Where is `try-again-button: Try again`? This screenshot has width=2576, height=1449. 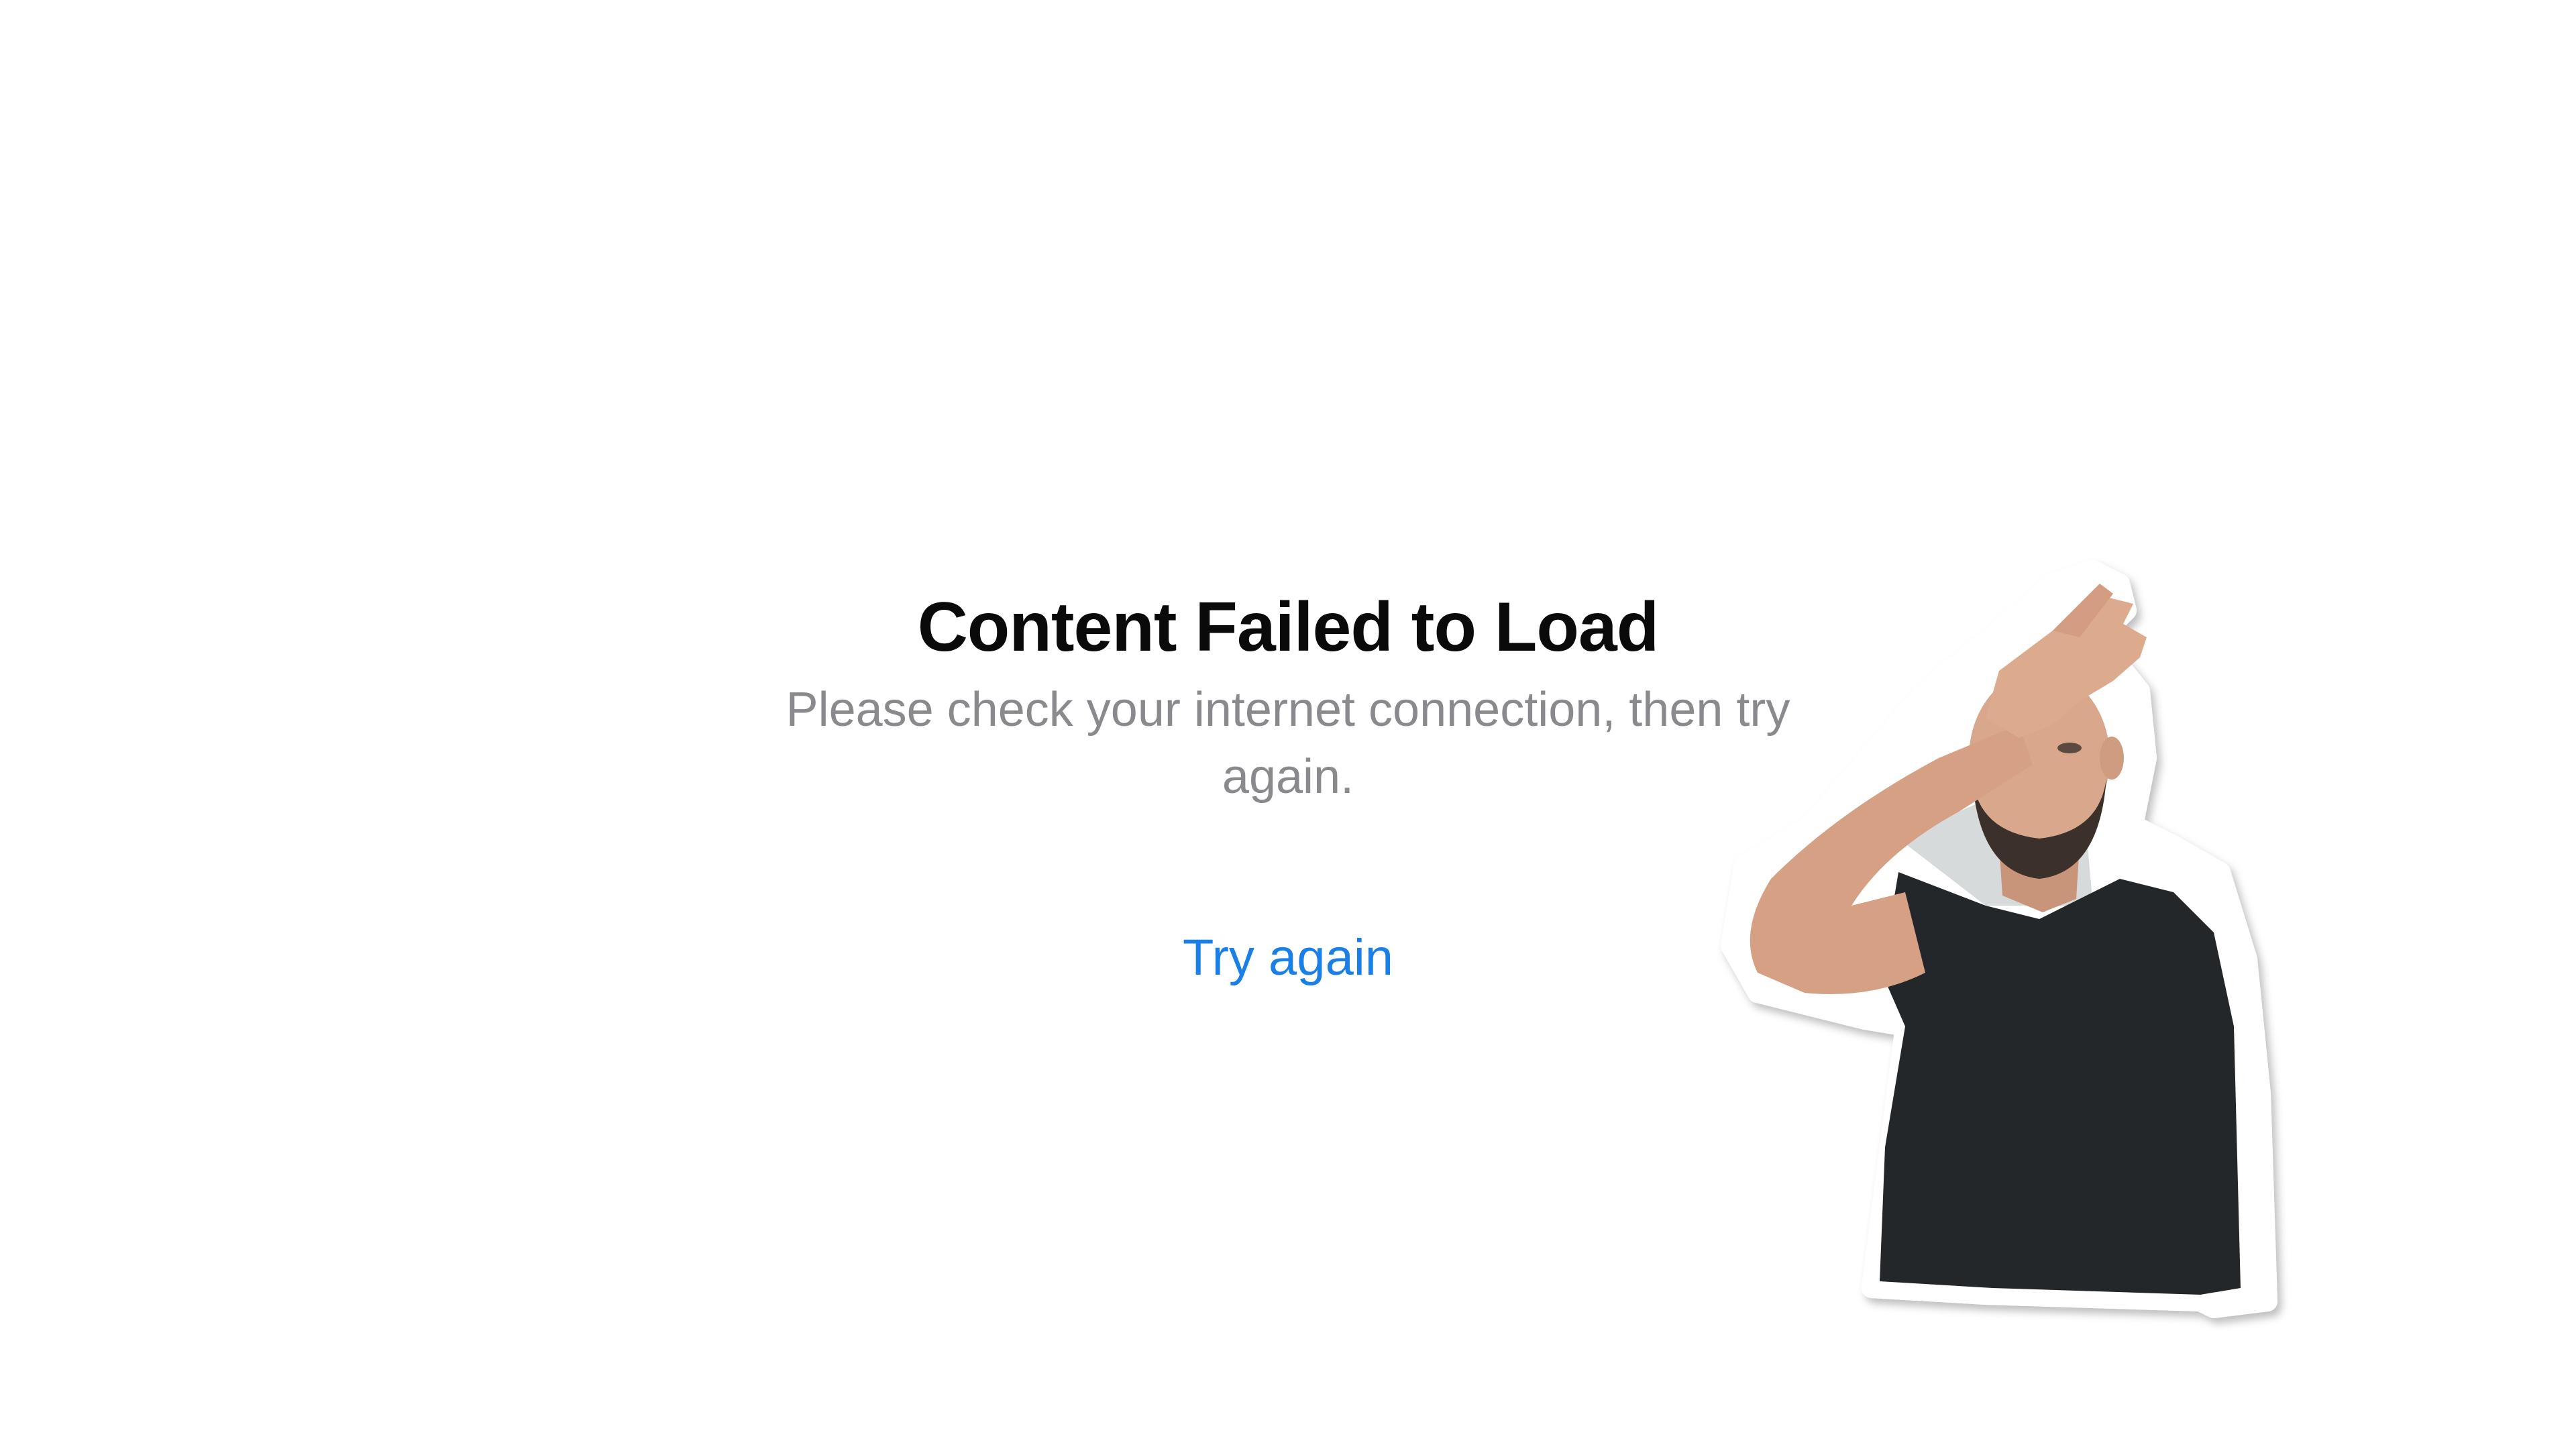
try-again-button: Try again is located at coordinates (1288, 957).